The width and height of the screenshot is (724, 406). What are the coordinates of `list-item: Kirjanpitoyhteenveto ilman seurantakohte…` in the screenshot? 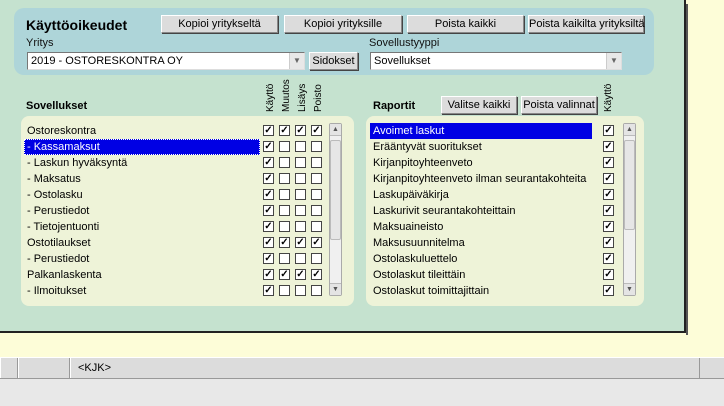 It's located at (481, 179).